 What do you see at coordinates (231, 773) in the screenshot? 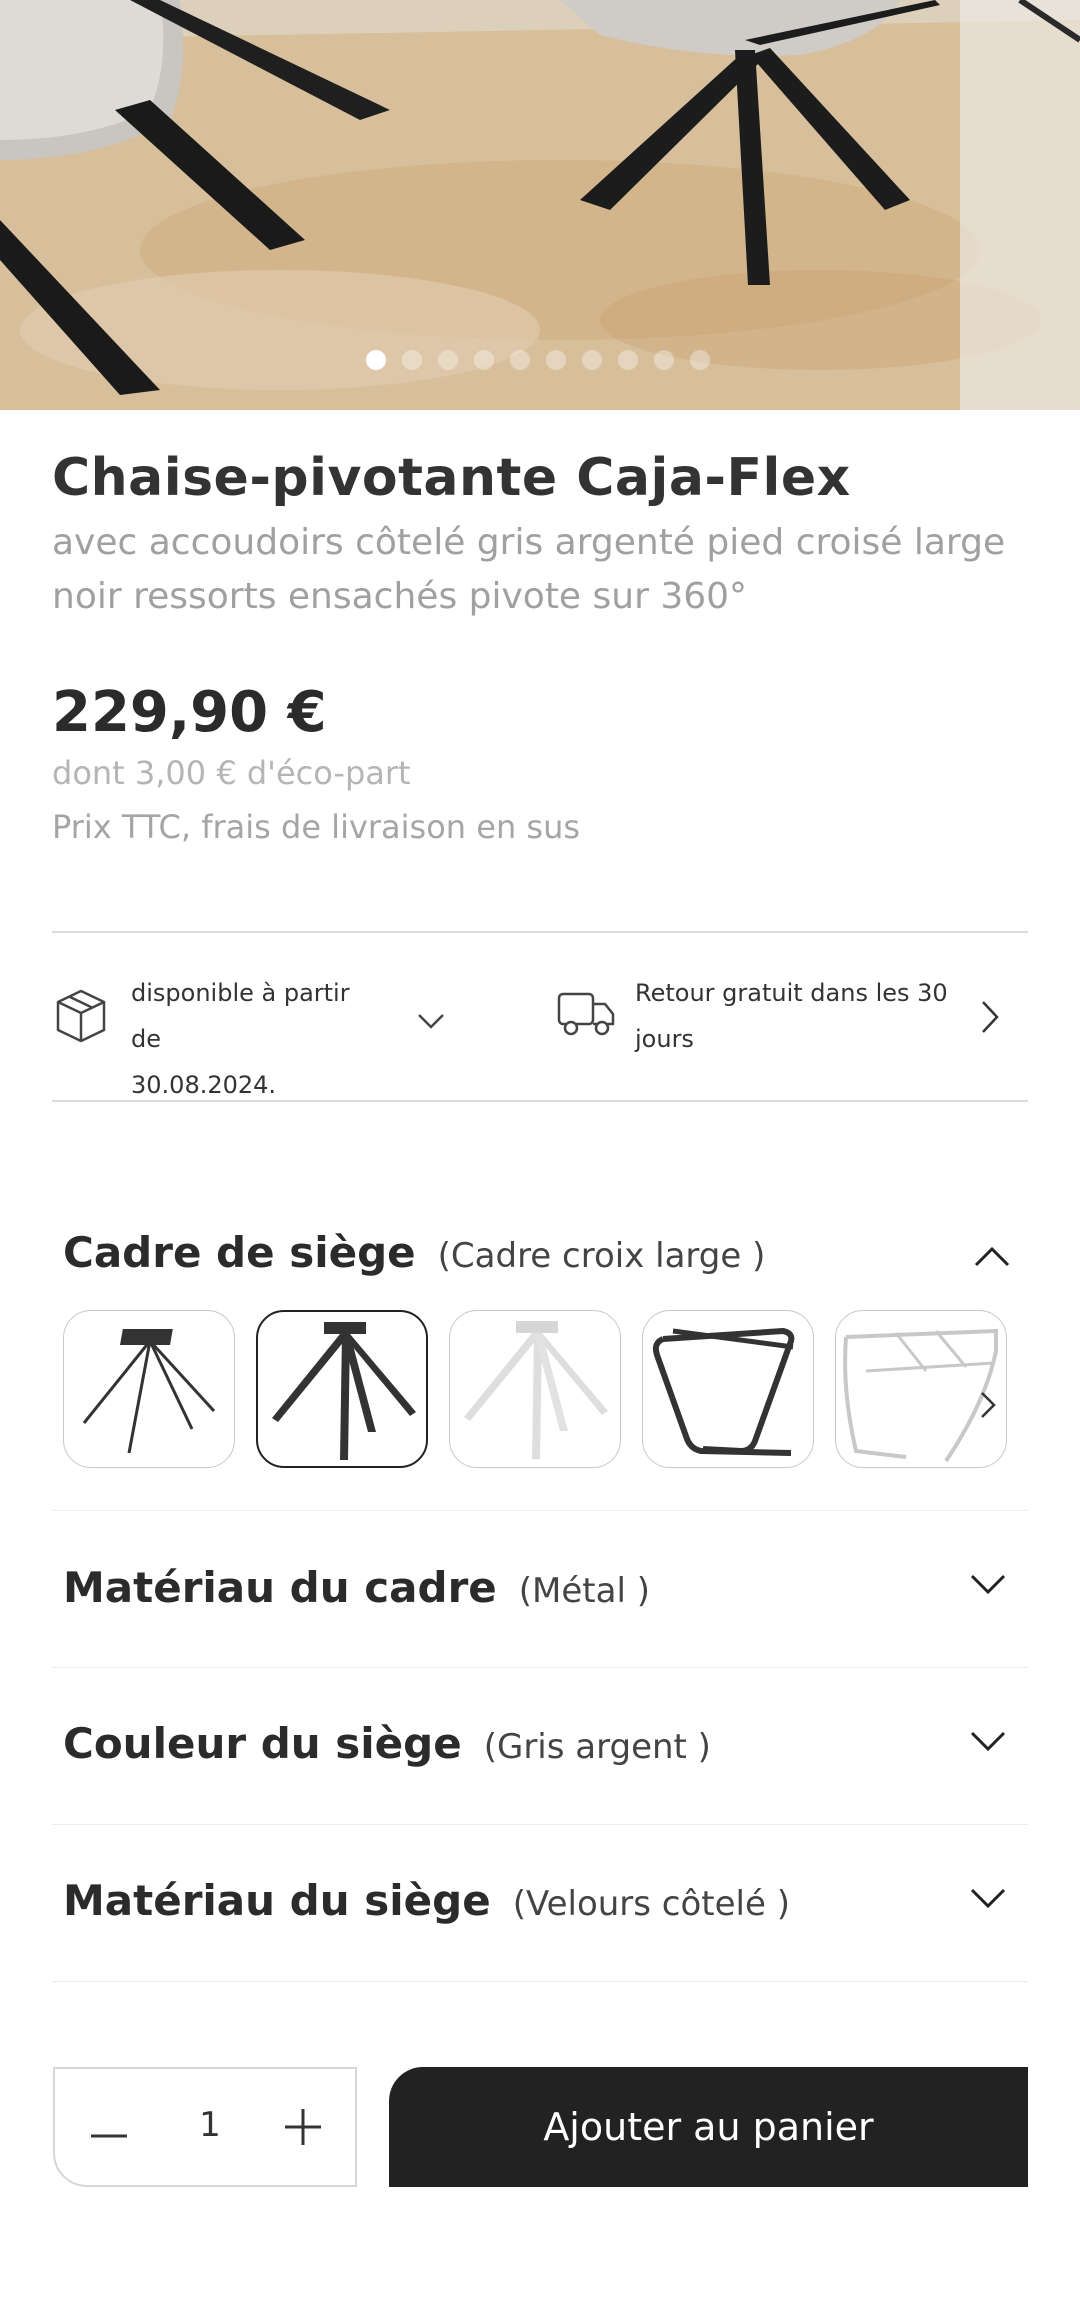
I see `eco-part-note: dont 3,00 € d'éco-part` at bounding box center [231, 773].